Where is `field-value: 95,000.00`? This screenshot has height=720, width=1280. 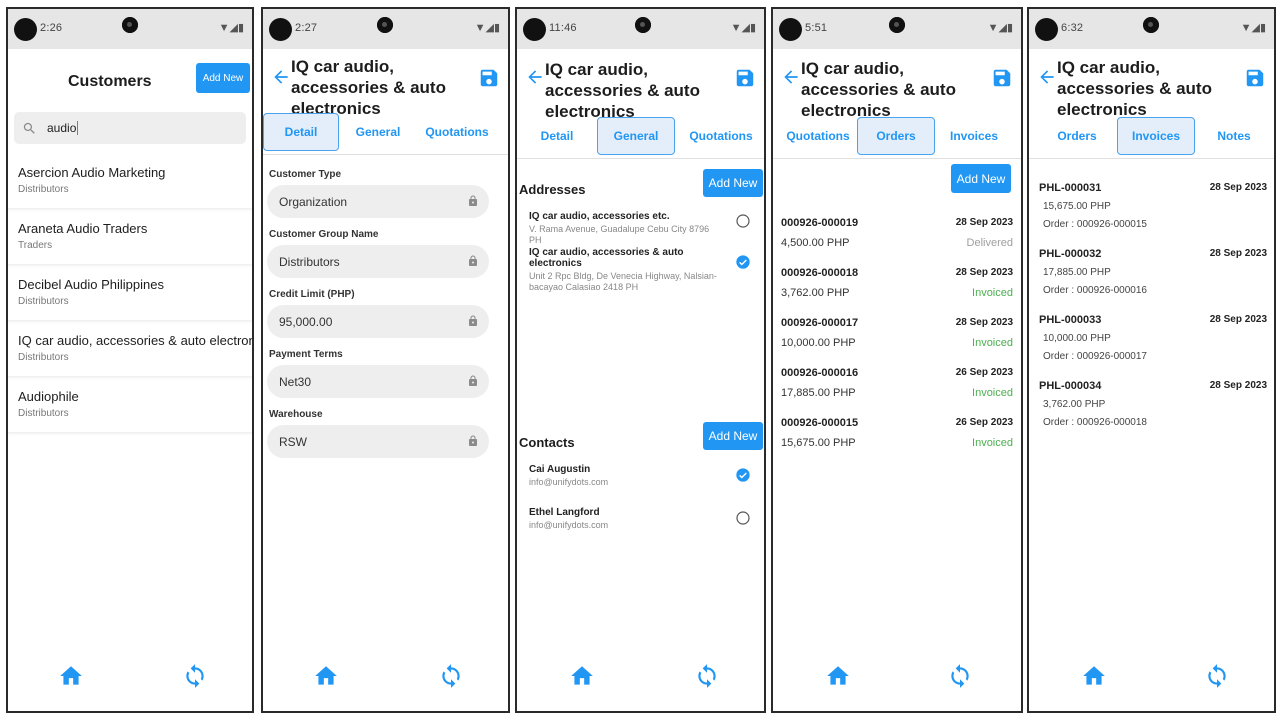 field-value: 95,000.00 is located at coordinates (306, 322).